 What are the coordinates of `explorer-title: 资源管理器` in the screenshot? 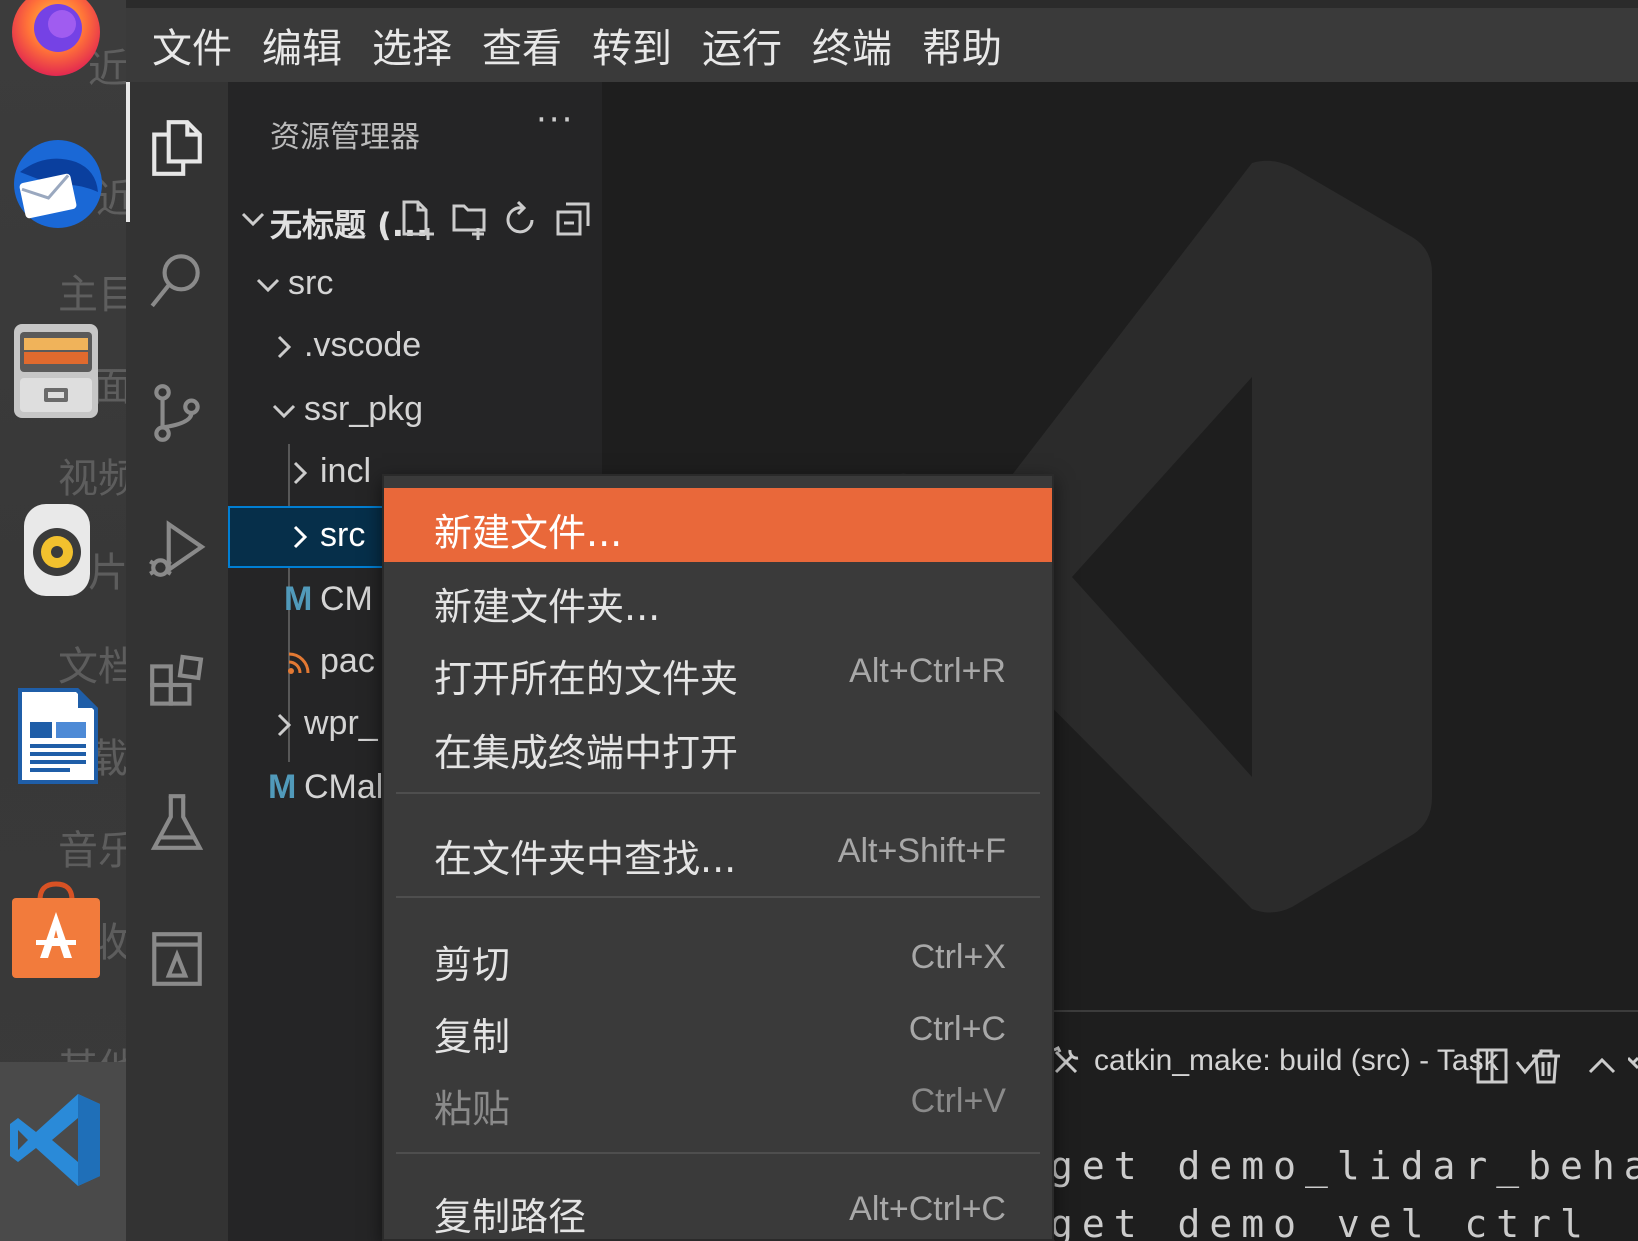 It's located at (345, 137).